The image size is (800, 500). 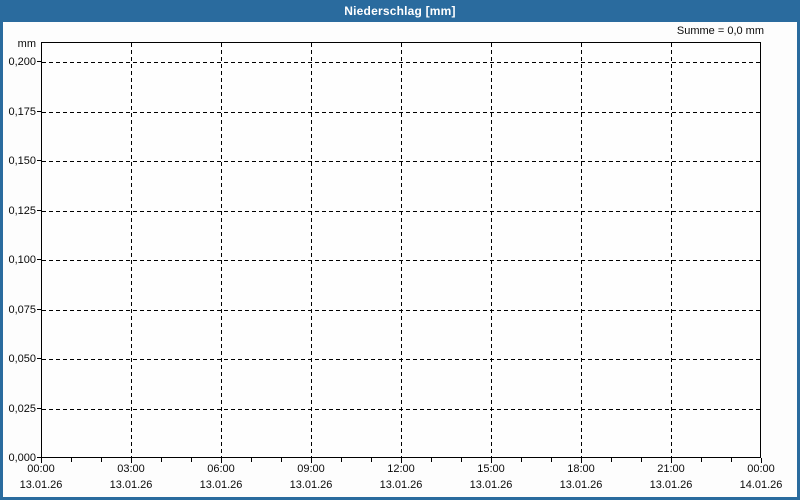 I want to click on y-axis-unit-label: mm, so click(x=26, y=44).